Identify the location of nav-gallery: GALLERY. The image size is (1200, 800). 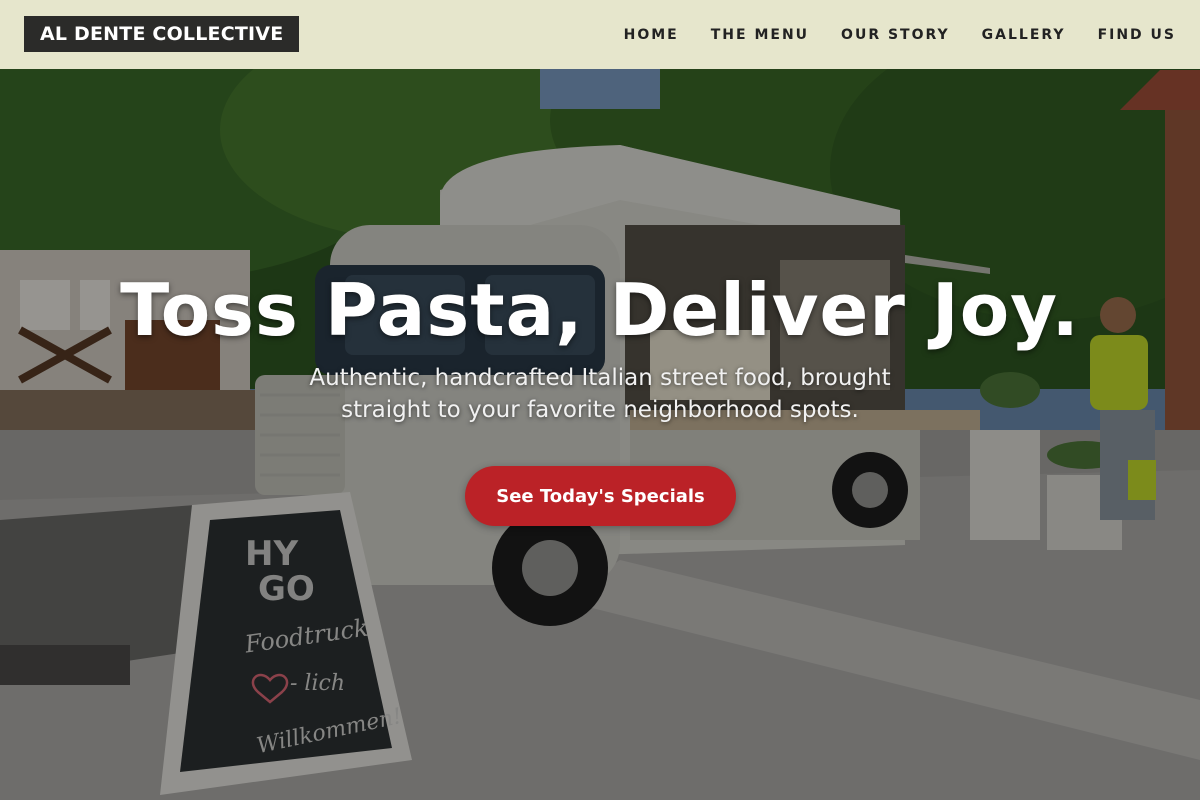
(1024, 35).